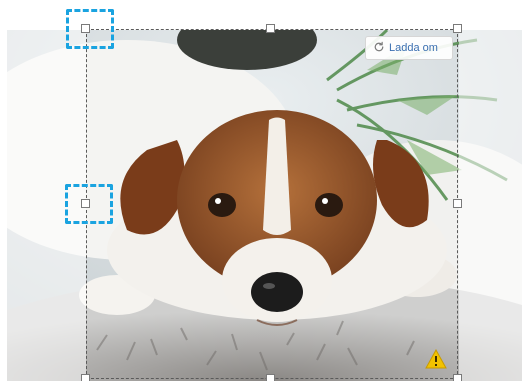 The image size is (522, 381). I want to click on warning-icon, so click(436, 358).